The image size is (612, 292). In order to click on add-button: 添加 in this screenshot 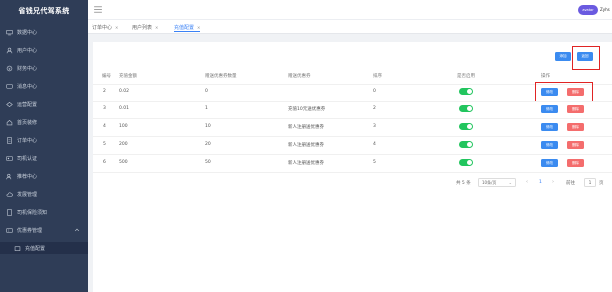, I will do `click(563, 56)`.